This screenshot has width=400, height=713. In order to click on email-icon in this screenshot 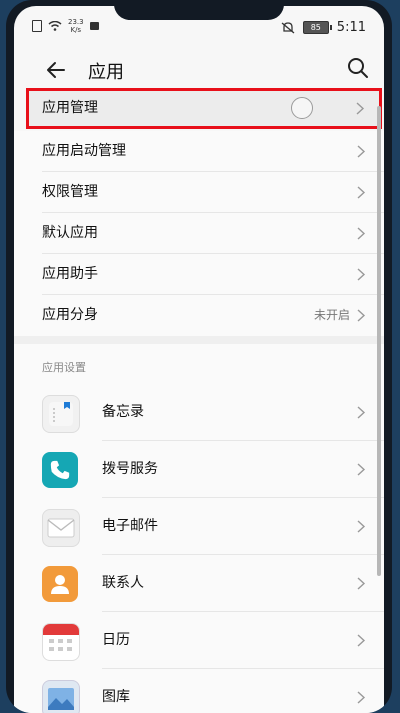, I will do `click(61, 528)`.